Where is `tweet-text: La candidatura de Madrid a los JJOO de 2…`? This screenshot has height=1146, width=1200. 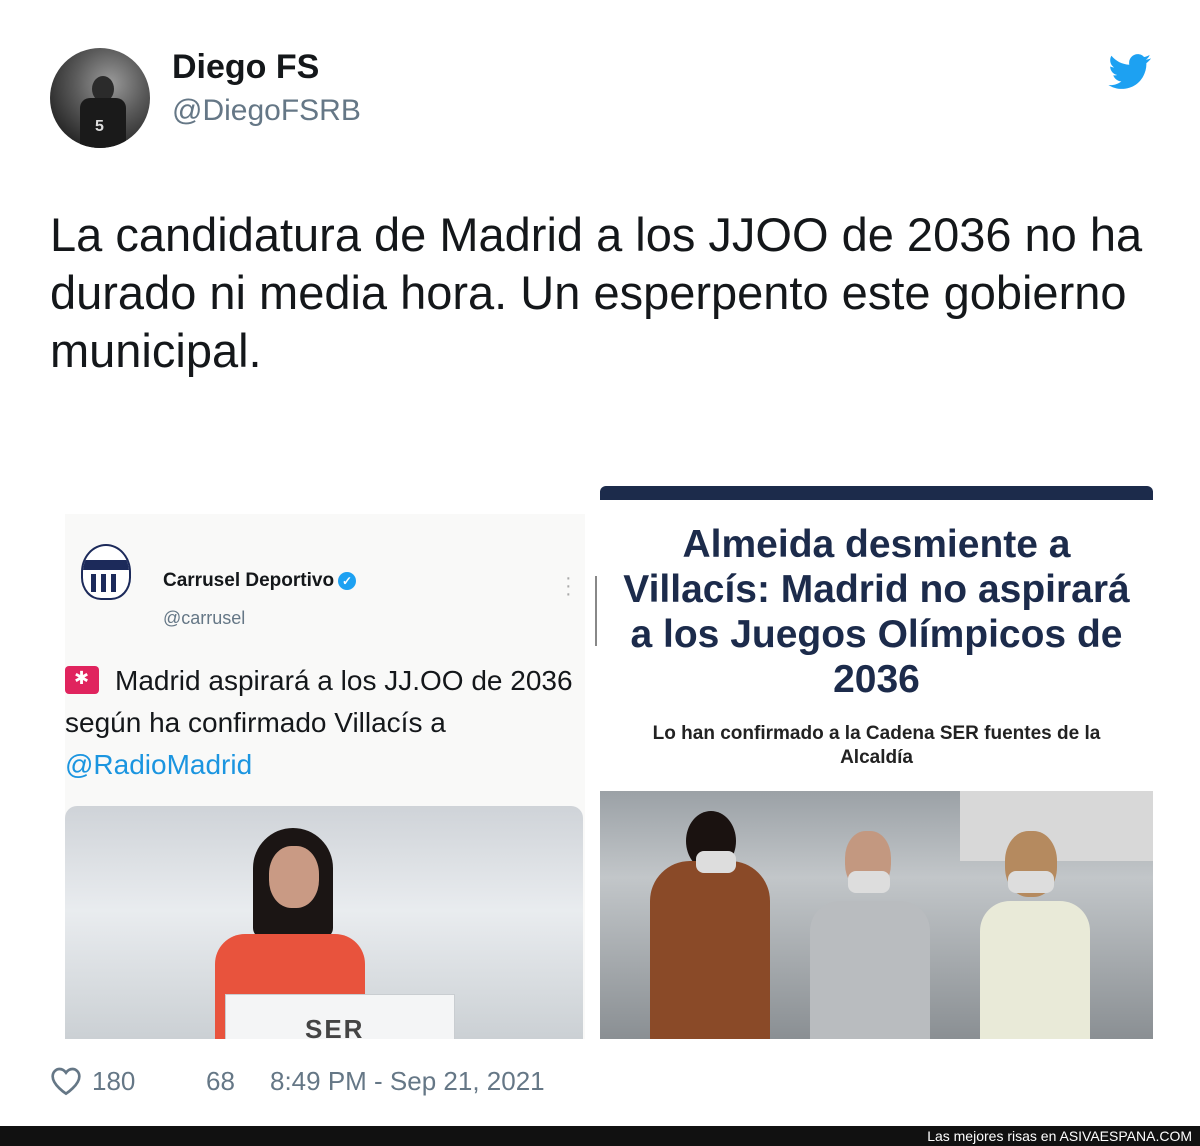
tweet-text: La candidatura de Madrid a los JJOO de 2… is located at coordinates (596, 292).